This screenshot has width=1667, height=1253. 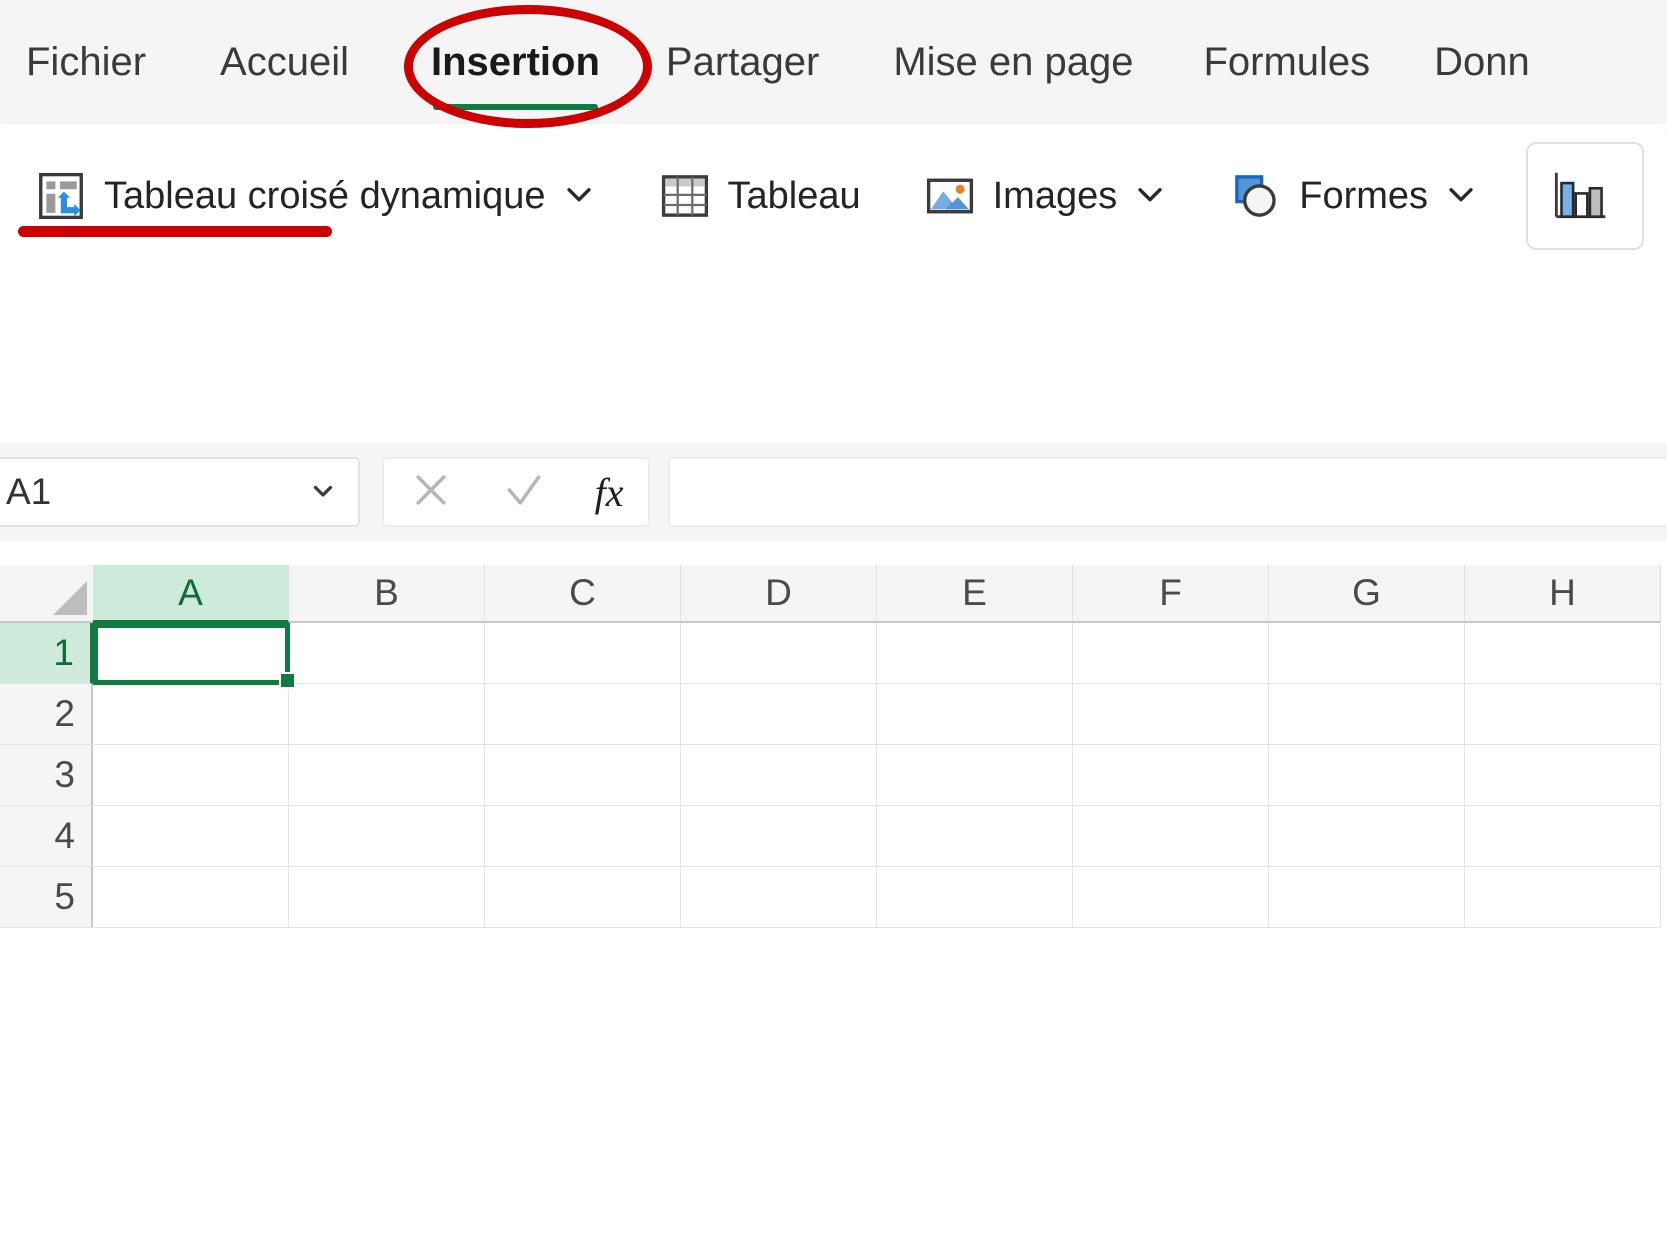 What do you see at coordinates (1171, 897) in the screenshot?
I see `cell-f5` at bounding box center [1171, 897].